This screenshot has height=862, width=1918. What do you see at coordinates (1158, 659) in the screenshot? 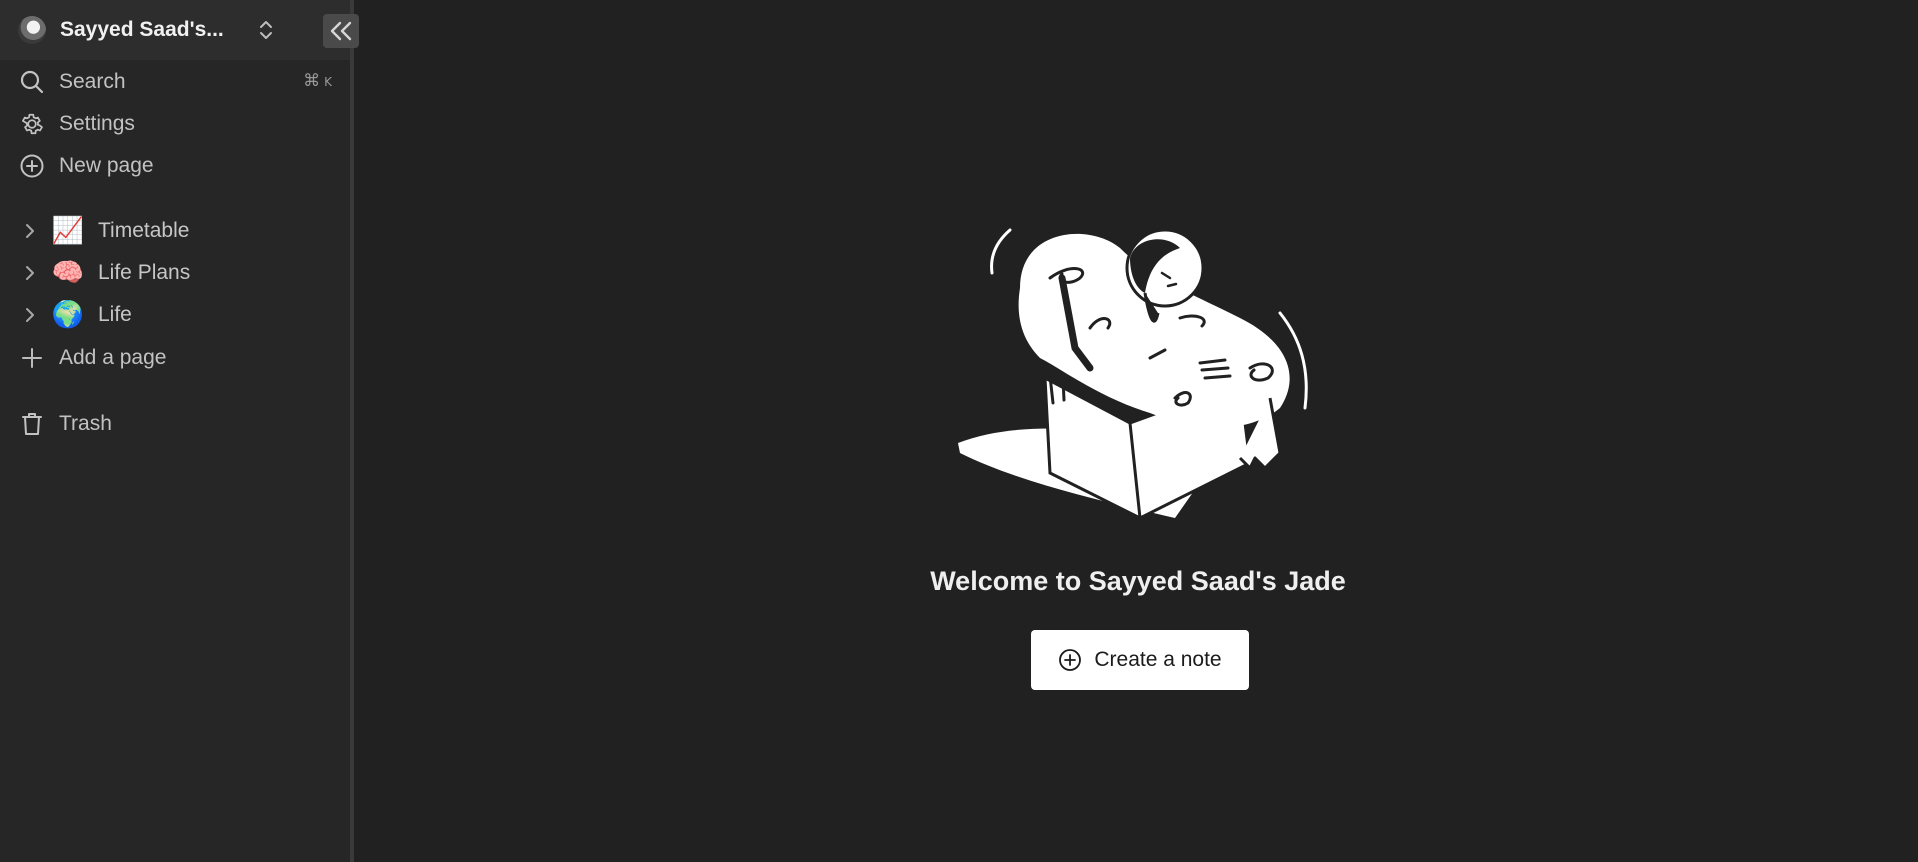
I see `create-note-label: Create a note` at bounding box center [1158, 659].